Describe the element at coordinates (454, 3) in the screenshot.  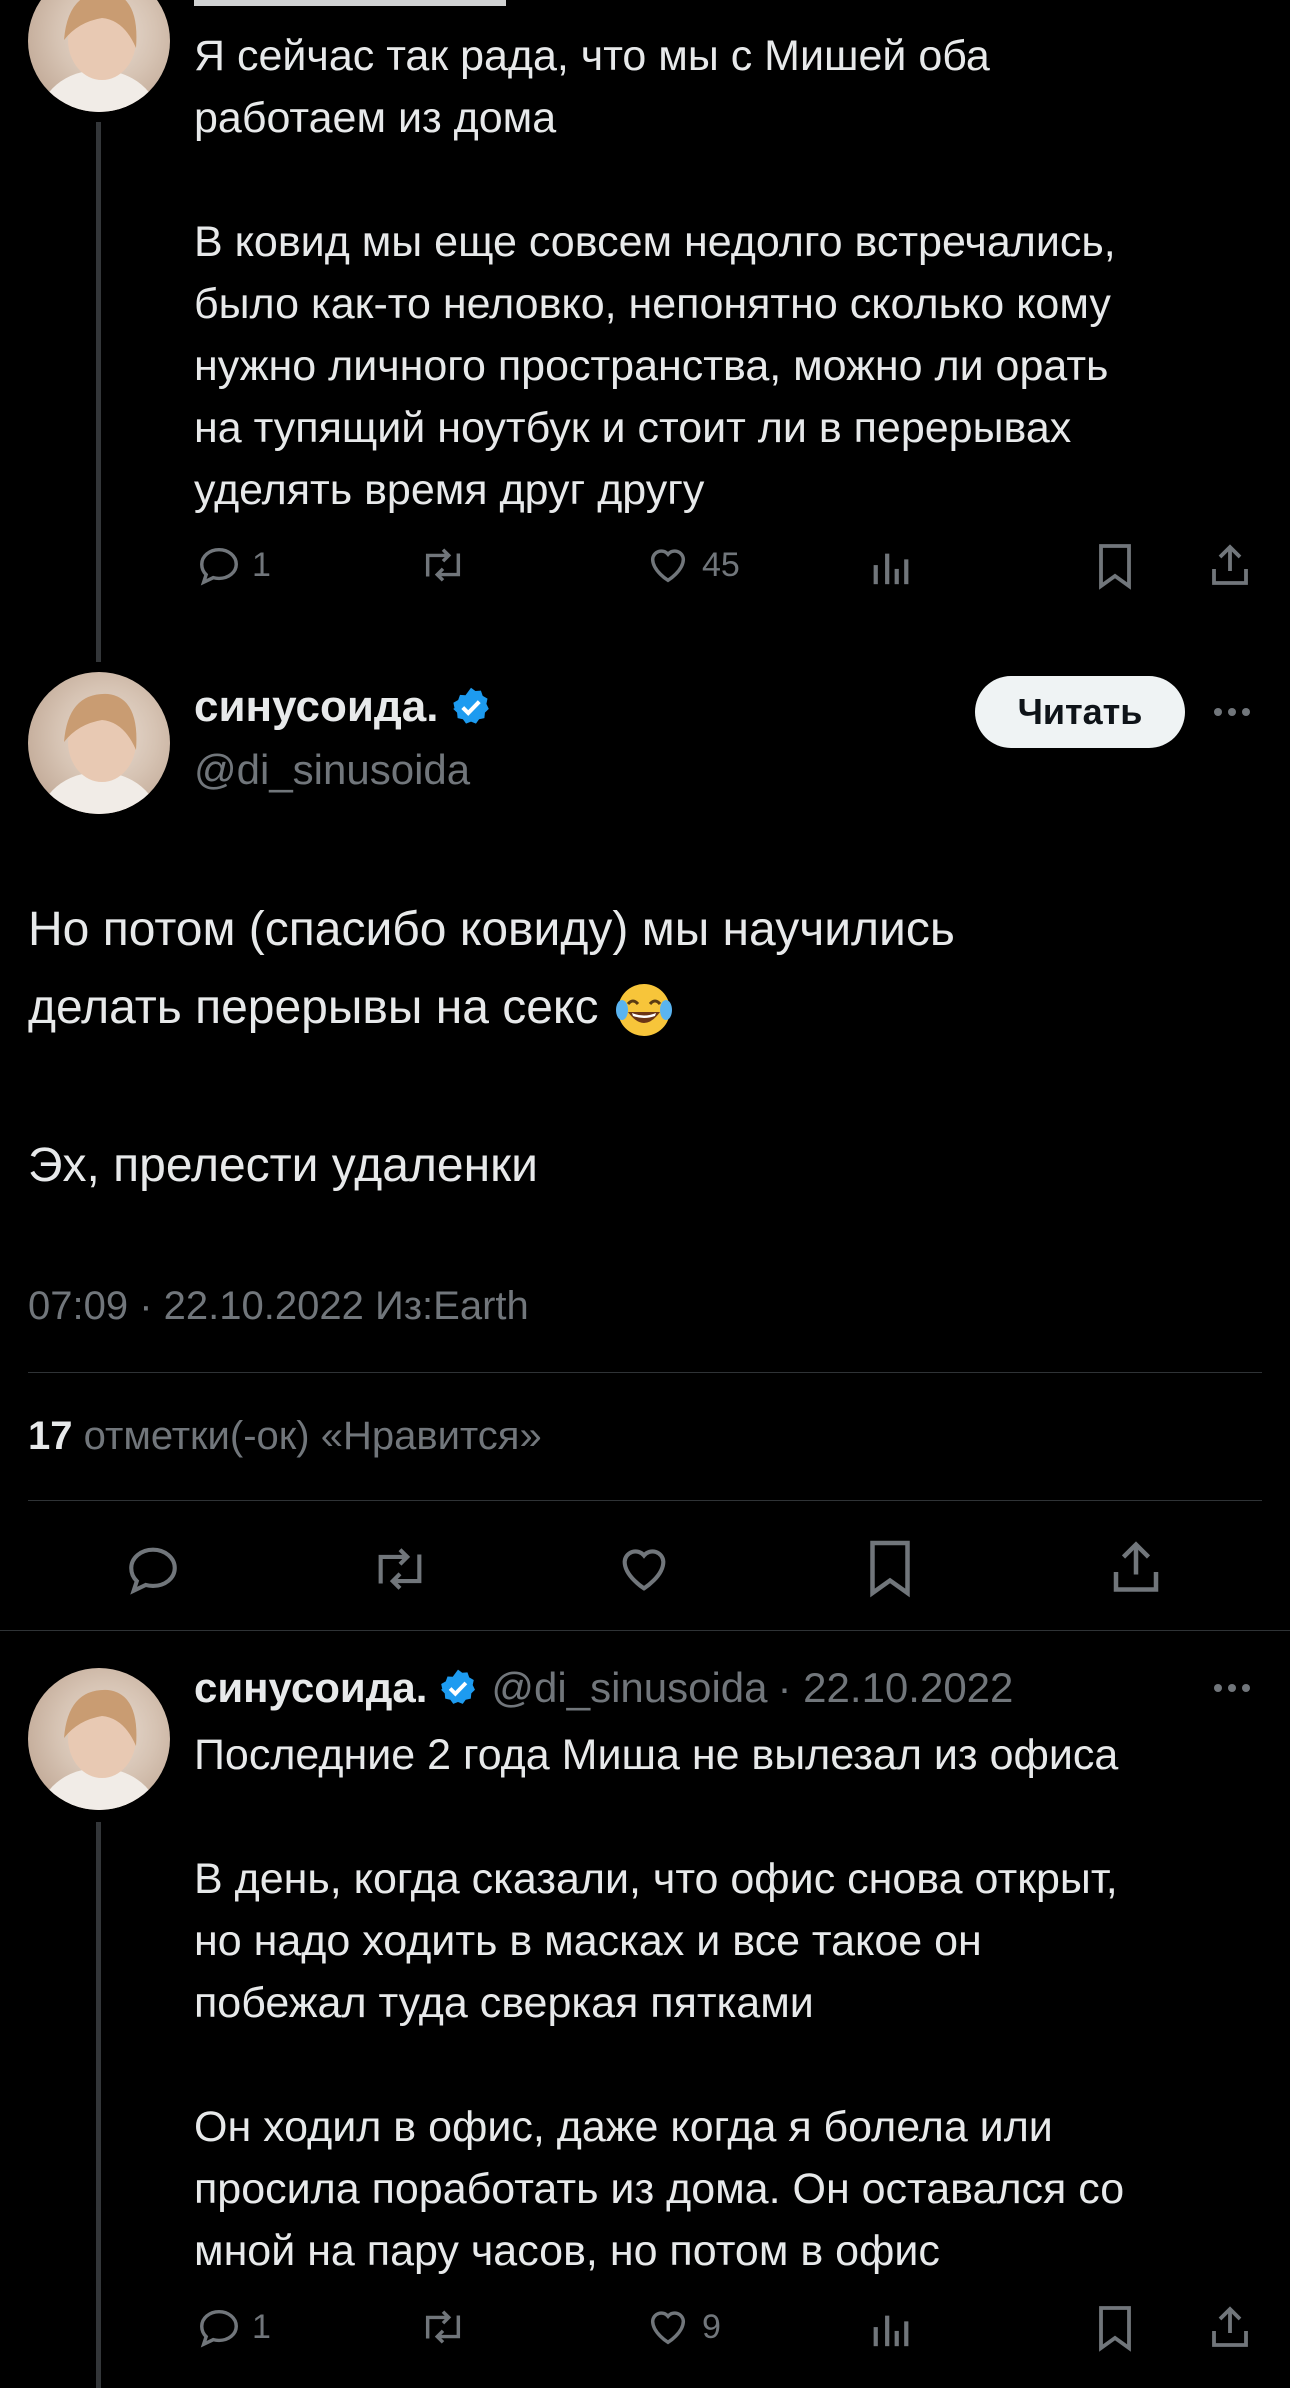
I see `cutoff-header-remnant` at that location.